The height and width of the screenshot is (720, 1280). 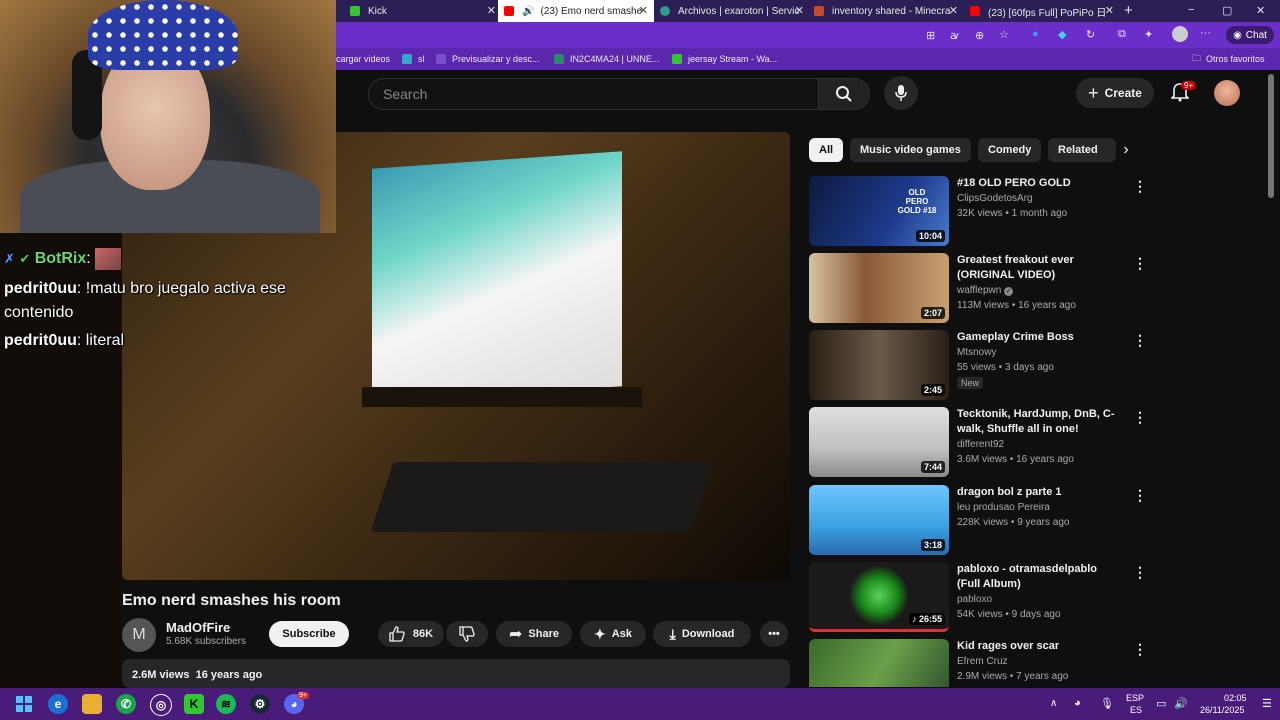 What do you see at coordinates (1039, 577) in the screenshot?
I see `recommendation-title: pabloxo - otramasdelpablo (Full Album)` at bounding box center [1039, 577].